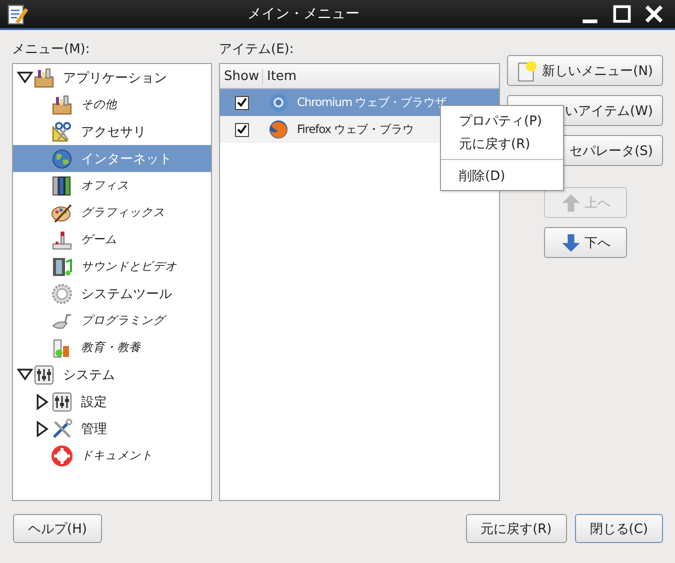 Image resolution: width=675 pixels, height=563 pixels. I want to click on tree-item: 教育・教養, so click(112, 347).